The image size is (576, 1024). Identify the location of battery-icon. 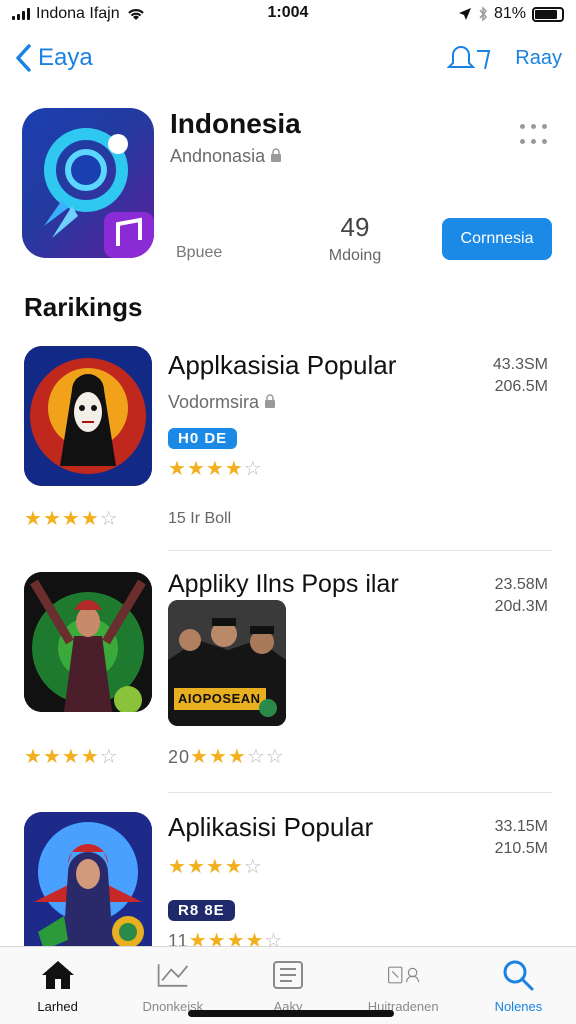
(548, 14).